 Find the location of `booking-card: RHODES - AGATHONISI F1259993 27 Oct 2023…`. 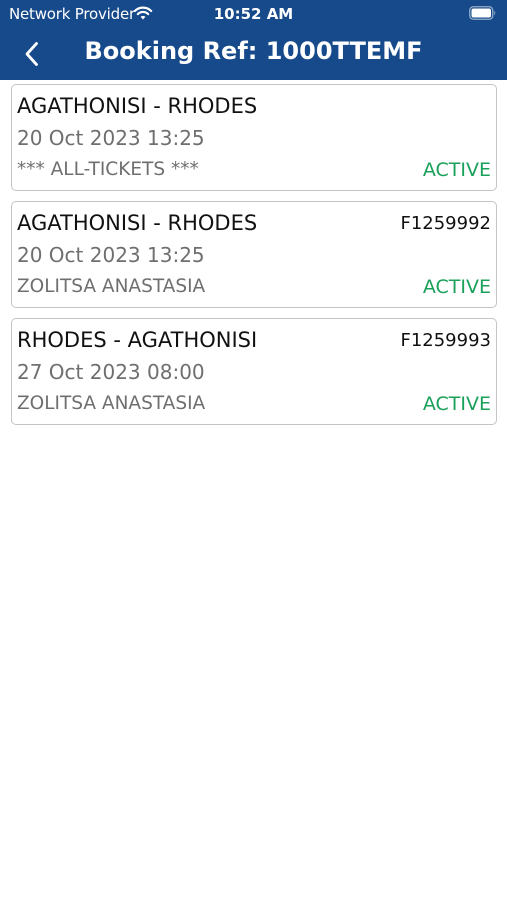

booking-card: RHODES - AGATHONISI F1259993 27 Oct 2023… is located at coordinates (254, 371).